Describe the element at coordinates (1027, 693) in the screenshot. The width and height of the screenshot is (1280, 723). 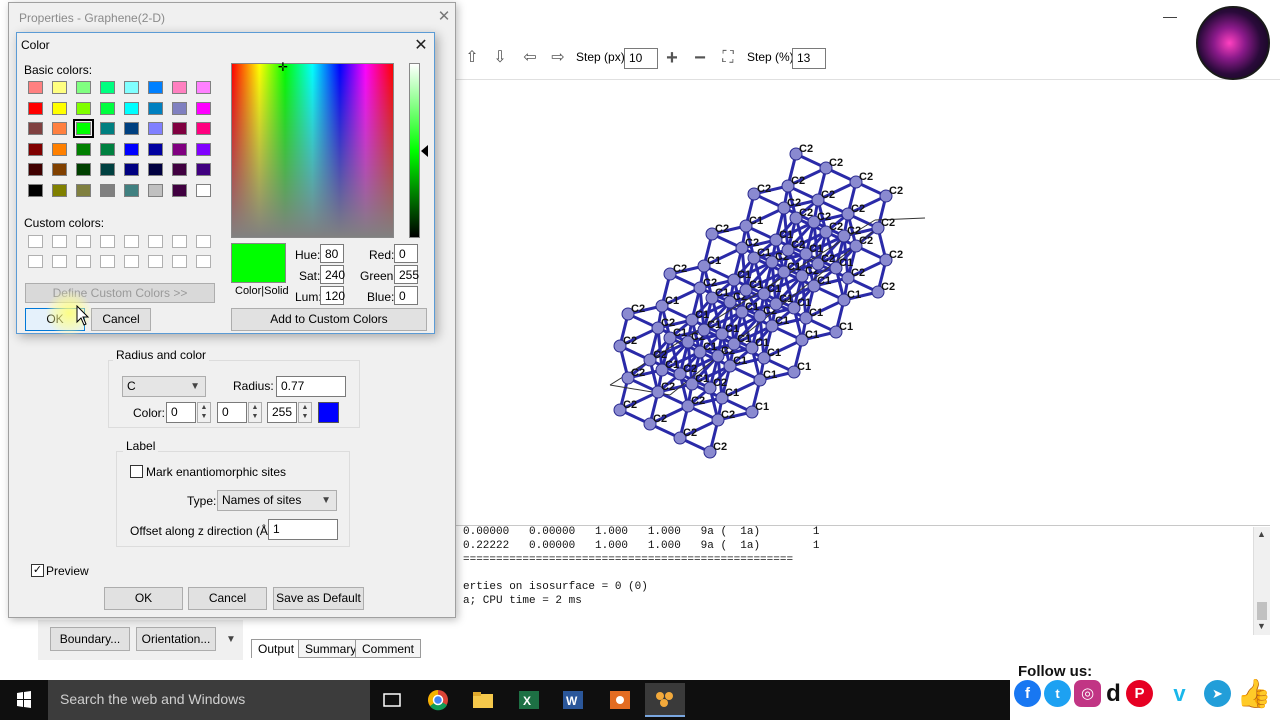
I see `facebook-icon: f` at that location.